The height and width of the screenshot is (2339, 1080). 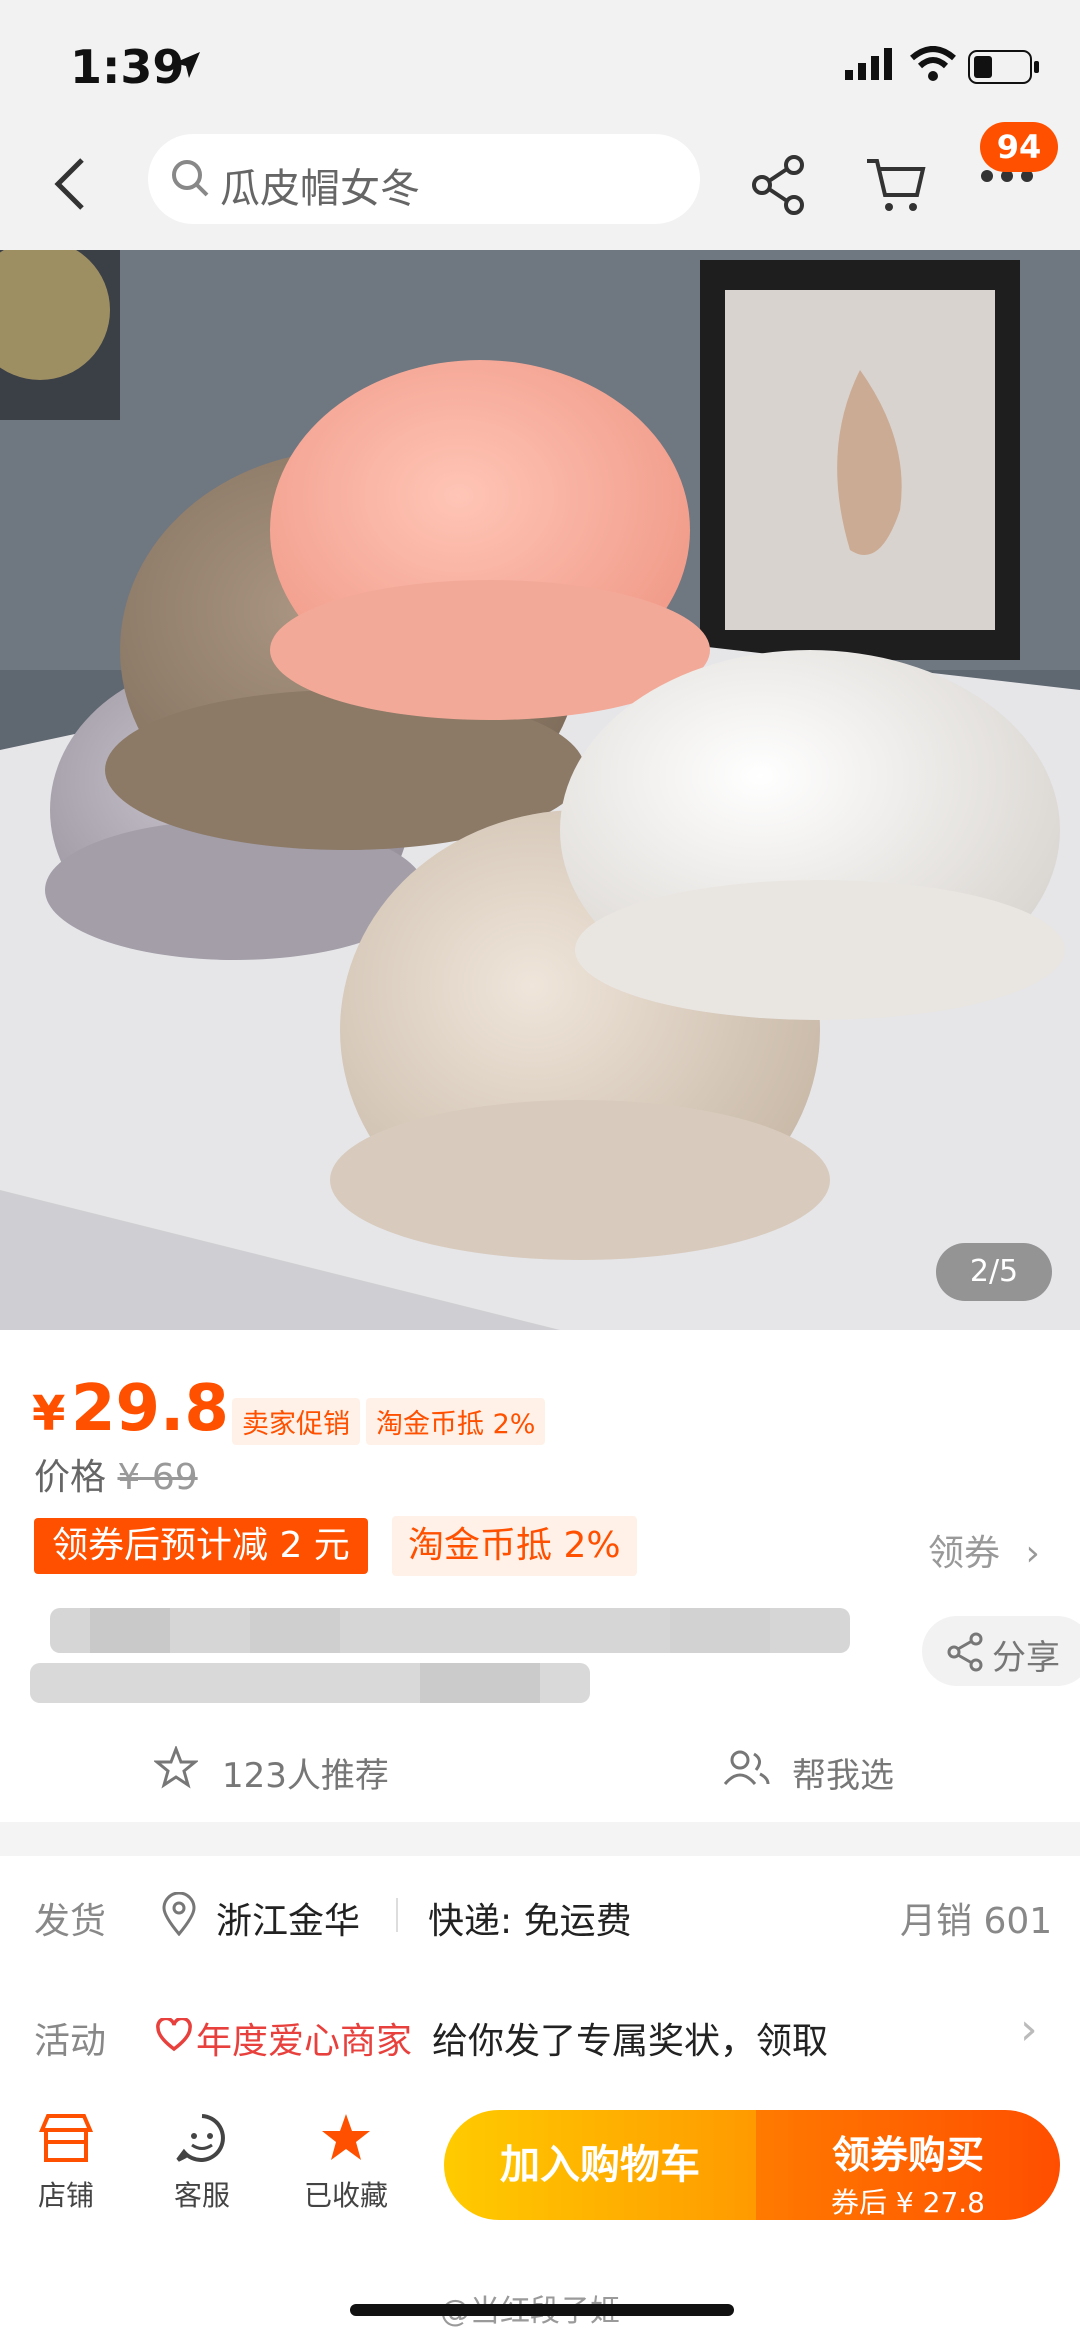 What do you see at coordinates (304, 2038) in the screenshot?
I see `activity-highlight: 年度爱心商家` at bounding box center [304, 2038].